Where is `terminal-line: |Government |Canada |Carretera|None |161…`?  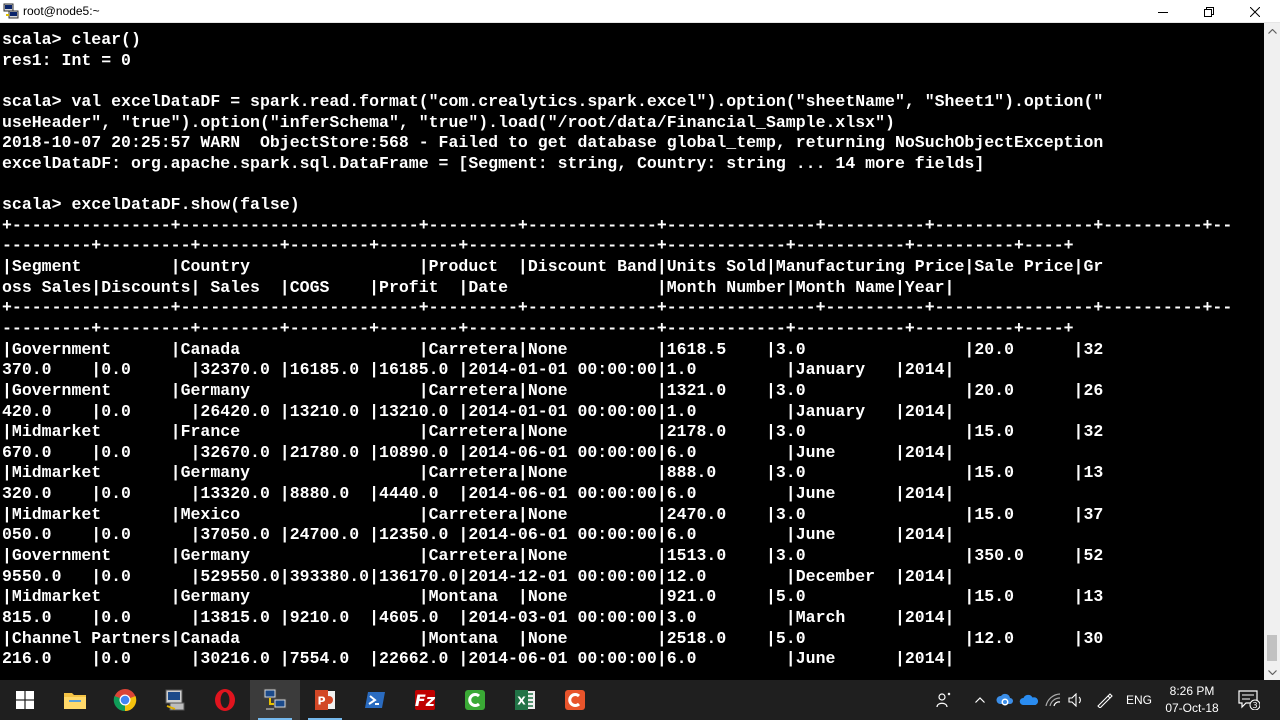 terminal-line: |Government |Canada |Carretera|None |161… is located at coordinates (553, 349).